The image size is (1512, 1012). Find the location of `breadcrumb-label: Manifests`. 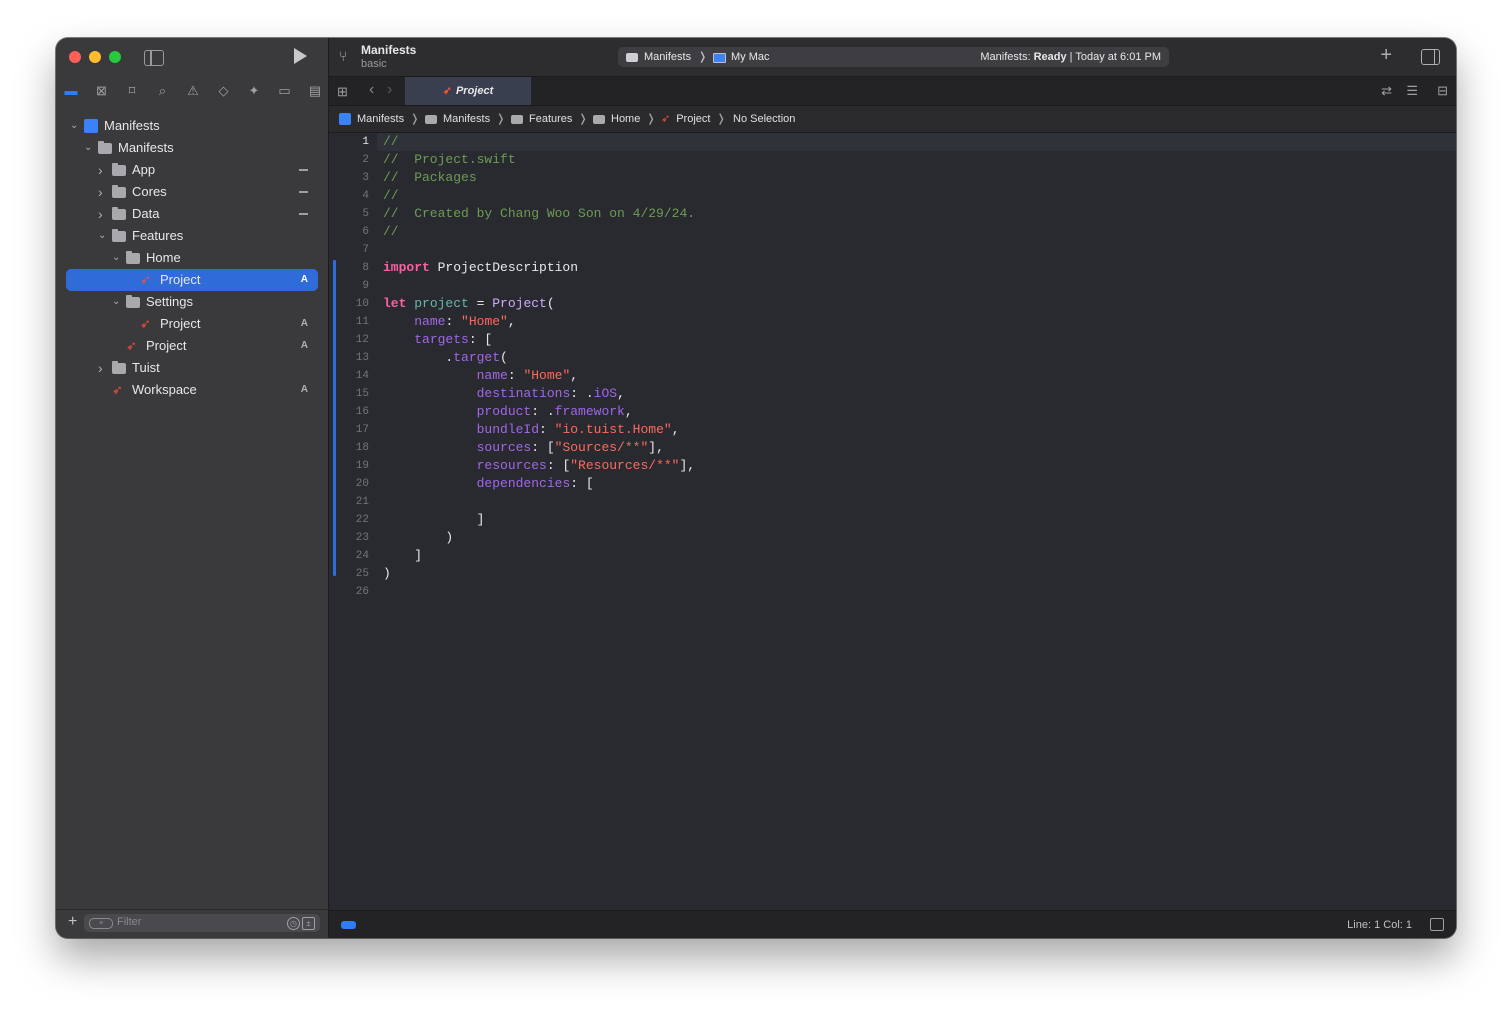

breadcrumb-label: Manifests is located at coordinates (381, 119).